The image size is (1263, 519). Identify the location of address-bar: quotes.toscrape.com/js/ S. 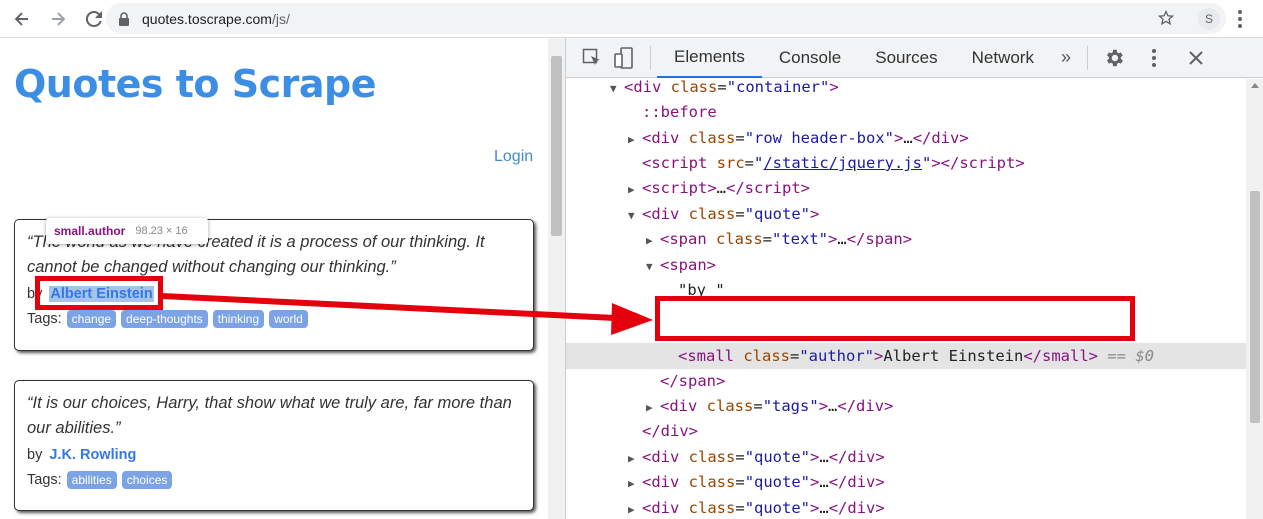
(666, 18).